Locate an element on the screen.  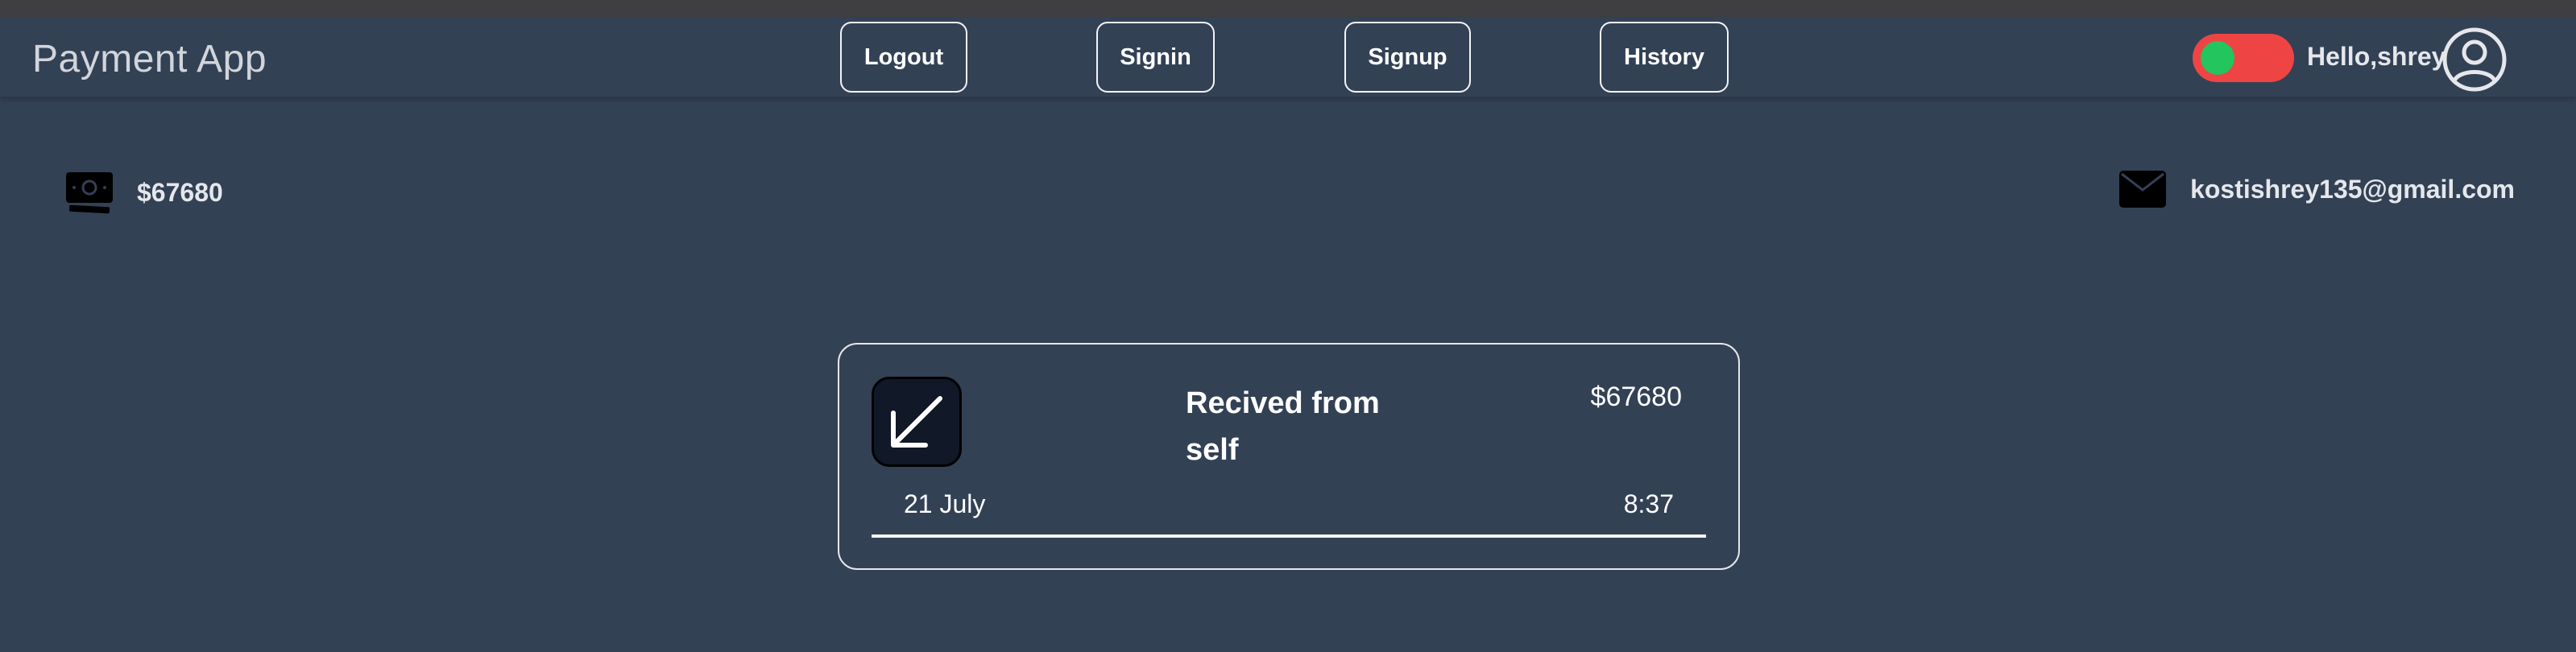
transaction-date: 21 July is located at coordinates (945, 503).